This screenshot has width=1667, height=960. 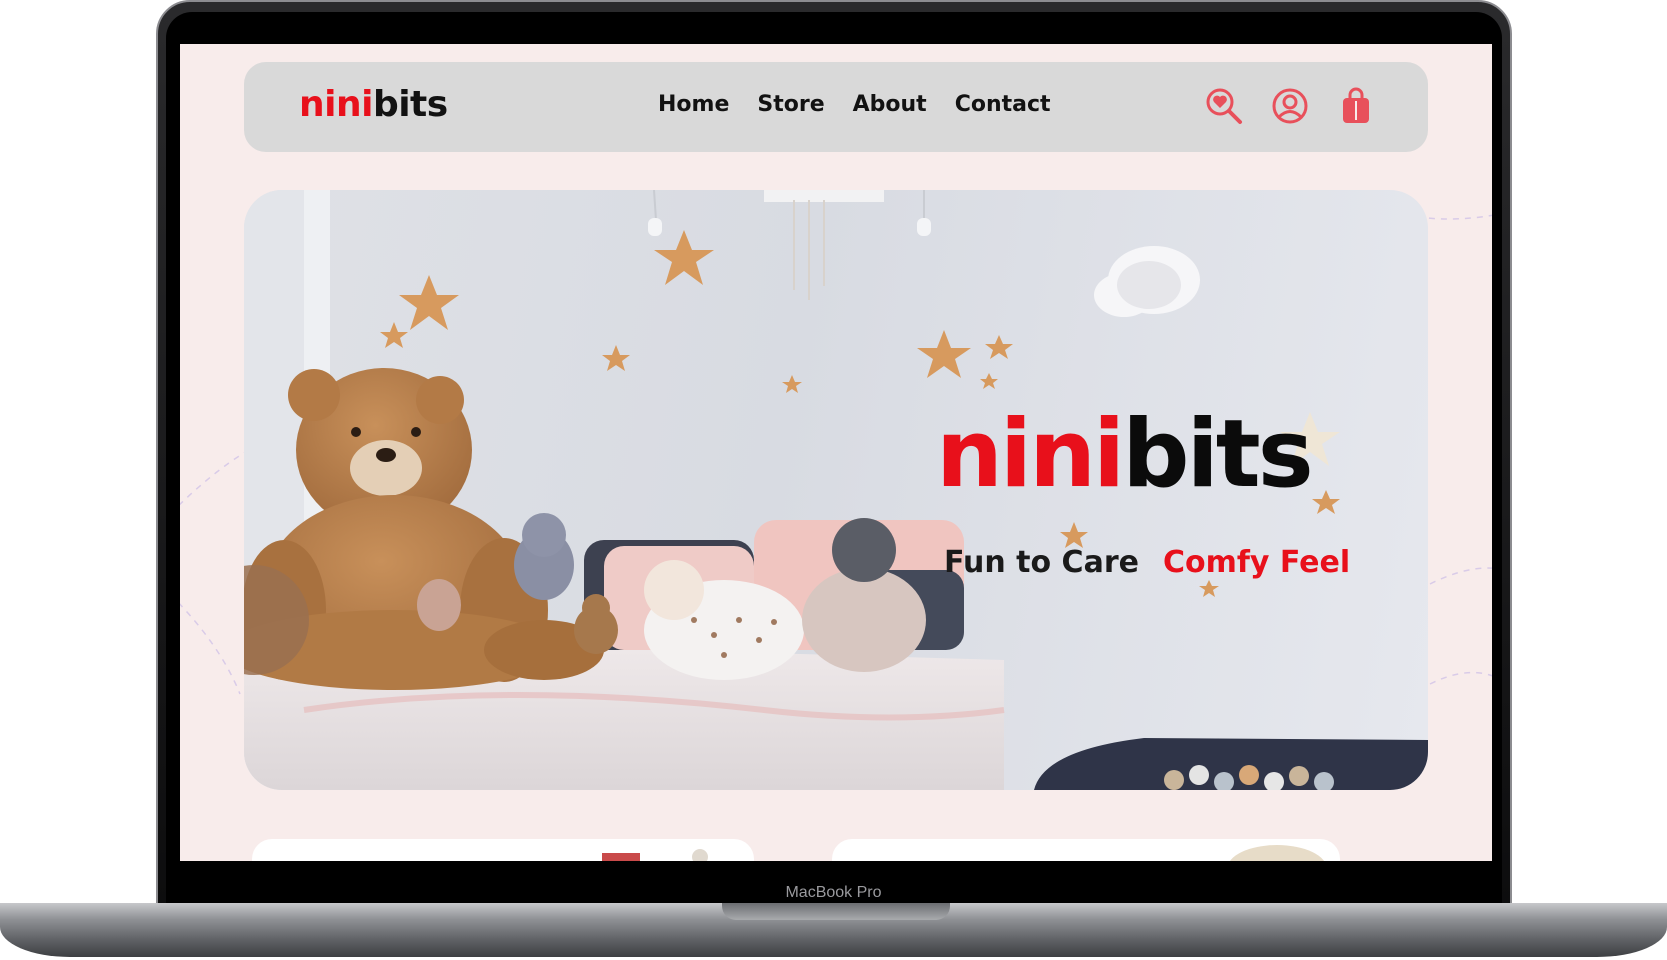 I want to click on nav-store: Store, so click(x=790, y=104).